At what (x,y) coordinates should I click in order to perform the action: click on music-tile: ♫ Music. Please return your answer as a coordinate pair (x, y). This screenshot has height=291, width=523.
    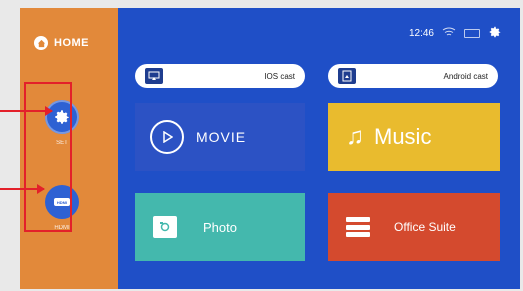
    Looking at the image, I should click on (414, 137).